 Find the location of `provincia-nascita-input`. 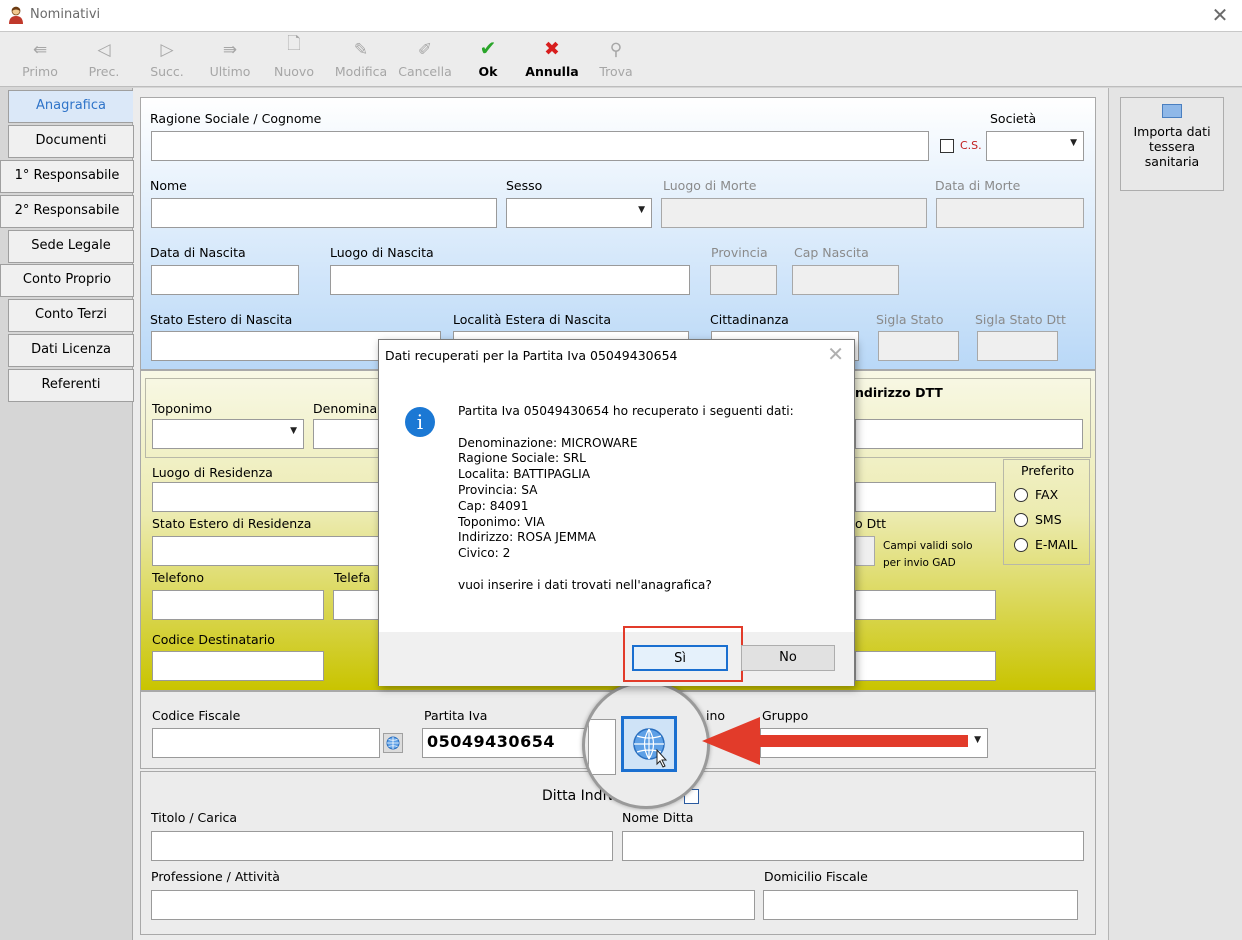

provincia-nascita-input is located at coordinates (743, 280).